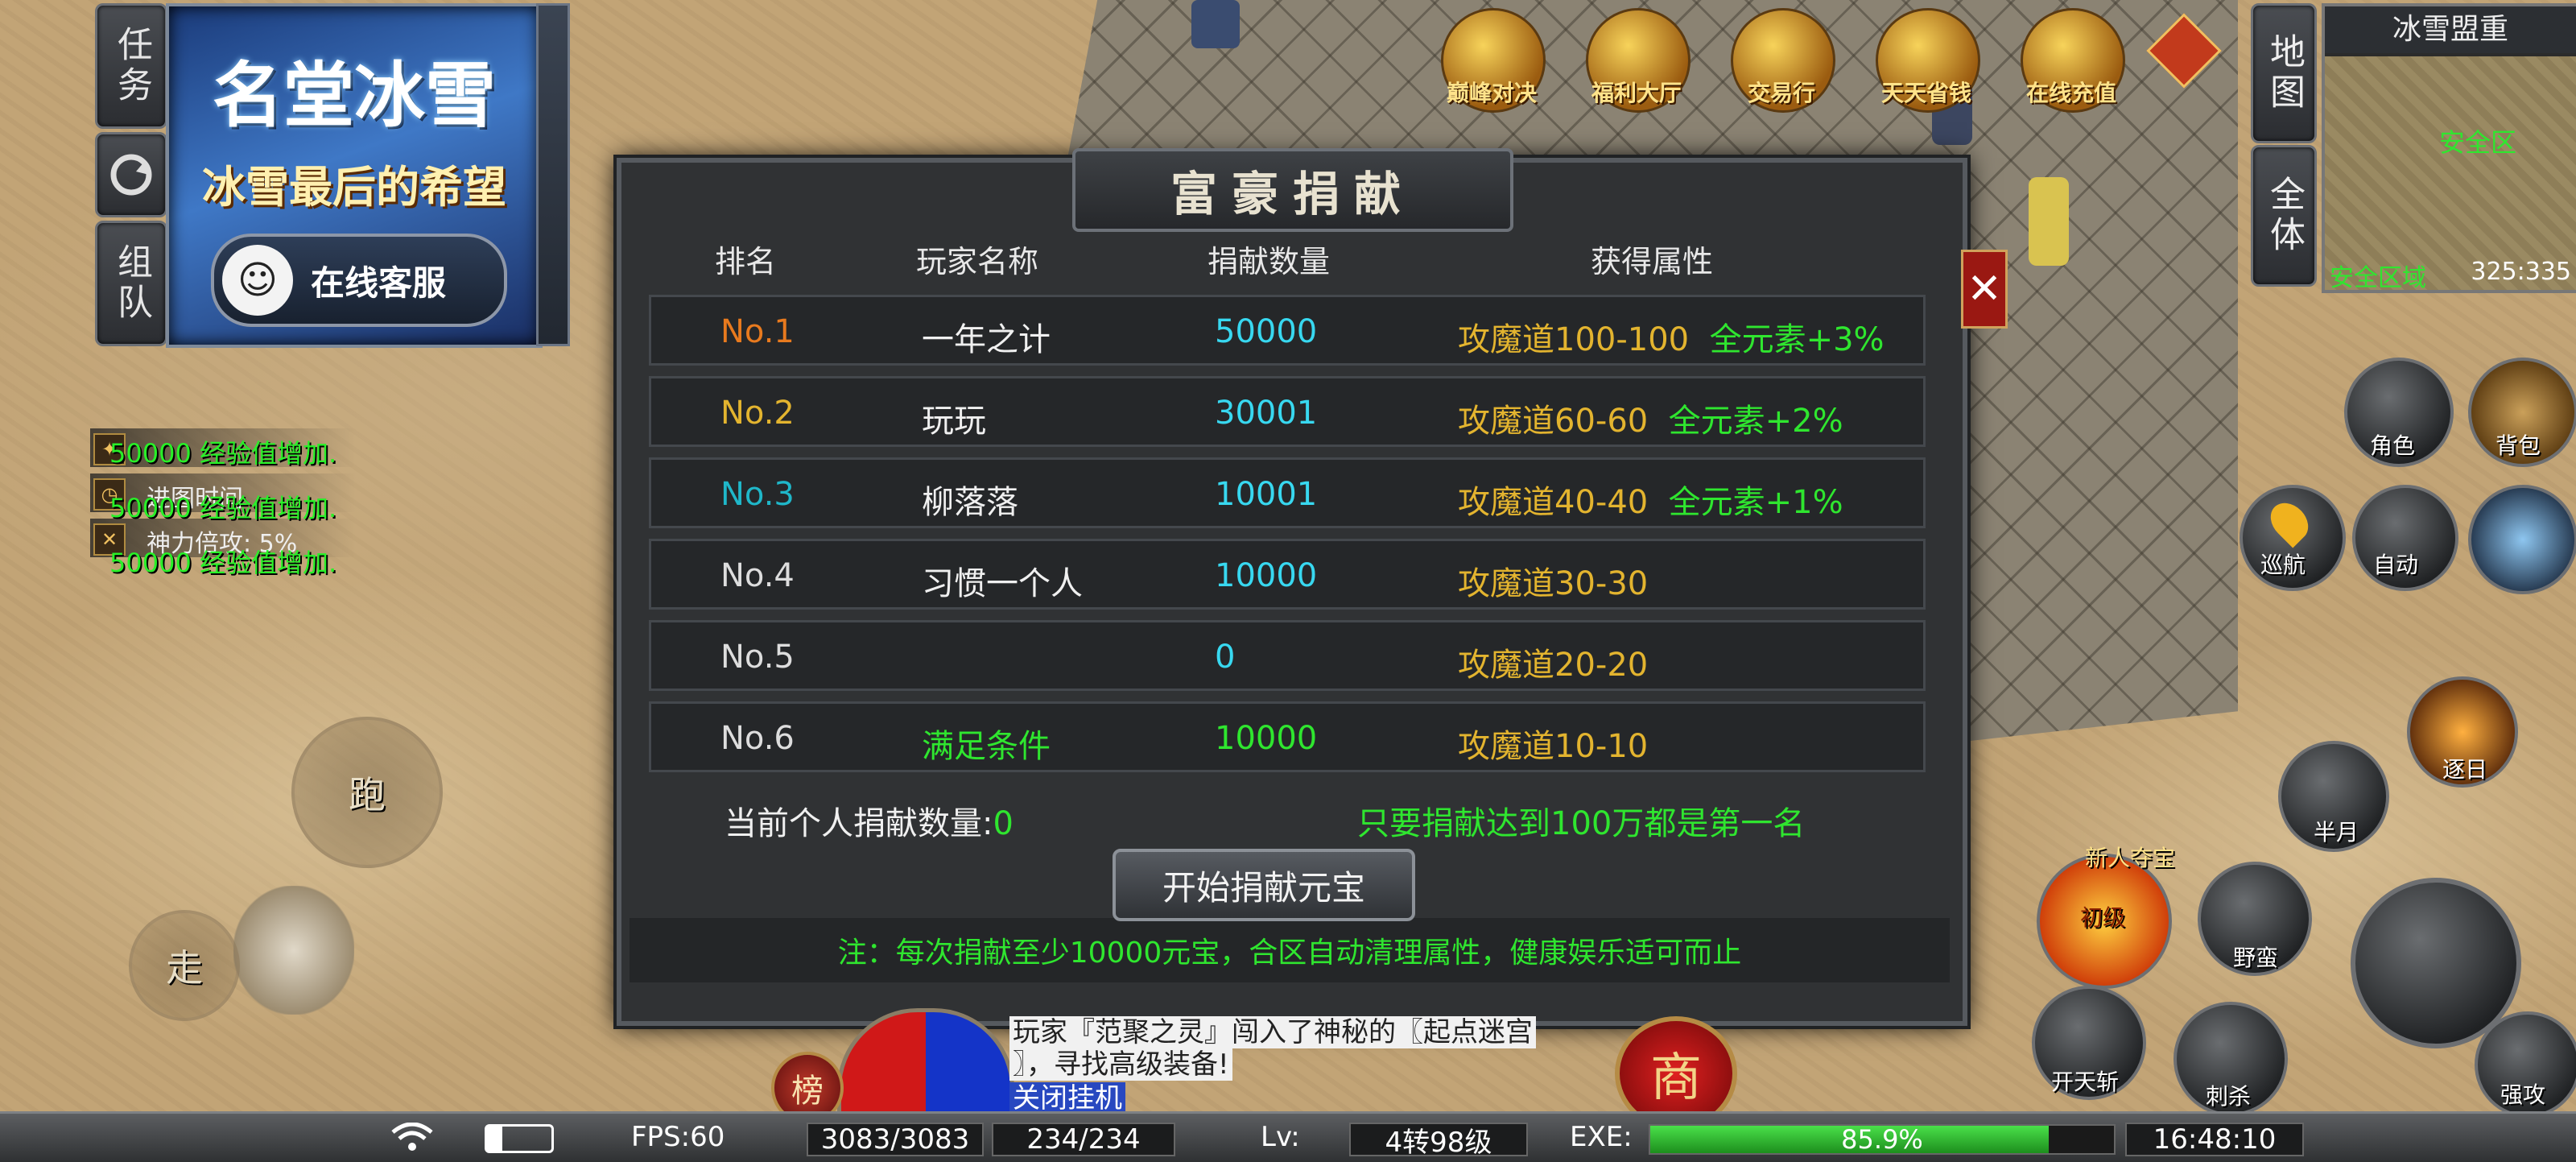 The image size is (2576, 1162). What do you see at coordinates (1269, 261) in the screenshot?
I see `column-amount: 捐献数量` at bounding box center [1269, 261].